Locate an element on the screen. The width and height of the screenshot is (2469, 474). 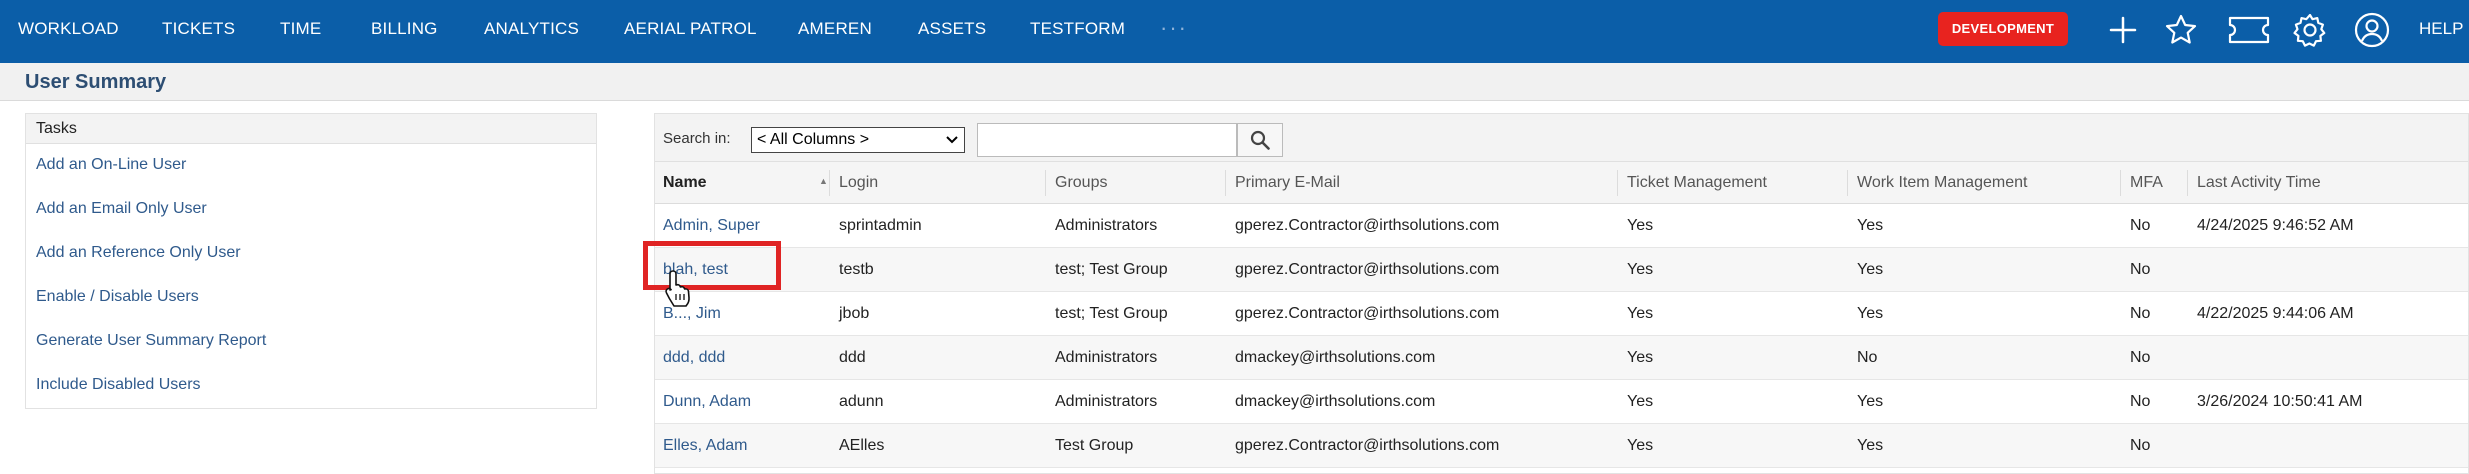
user-name-link: Dunn, Adam is located at coordinates (707, 402).